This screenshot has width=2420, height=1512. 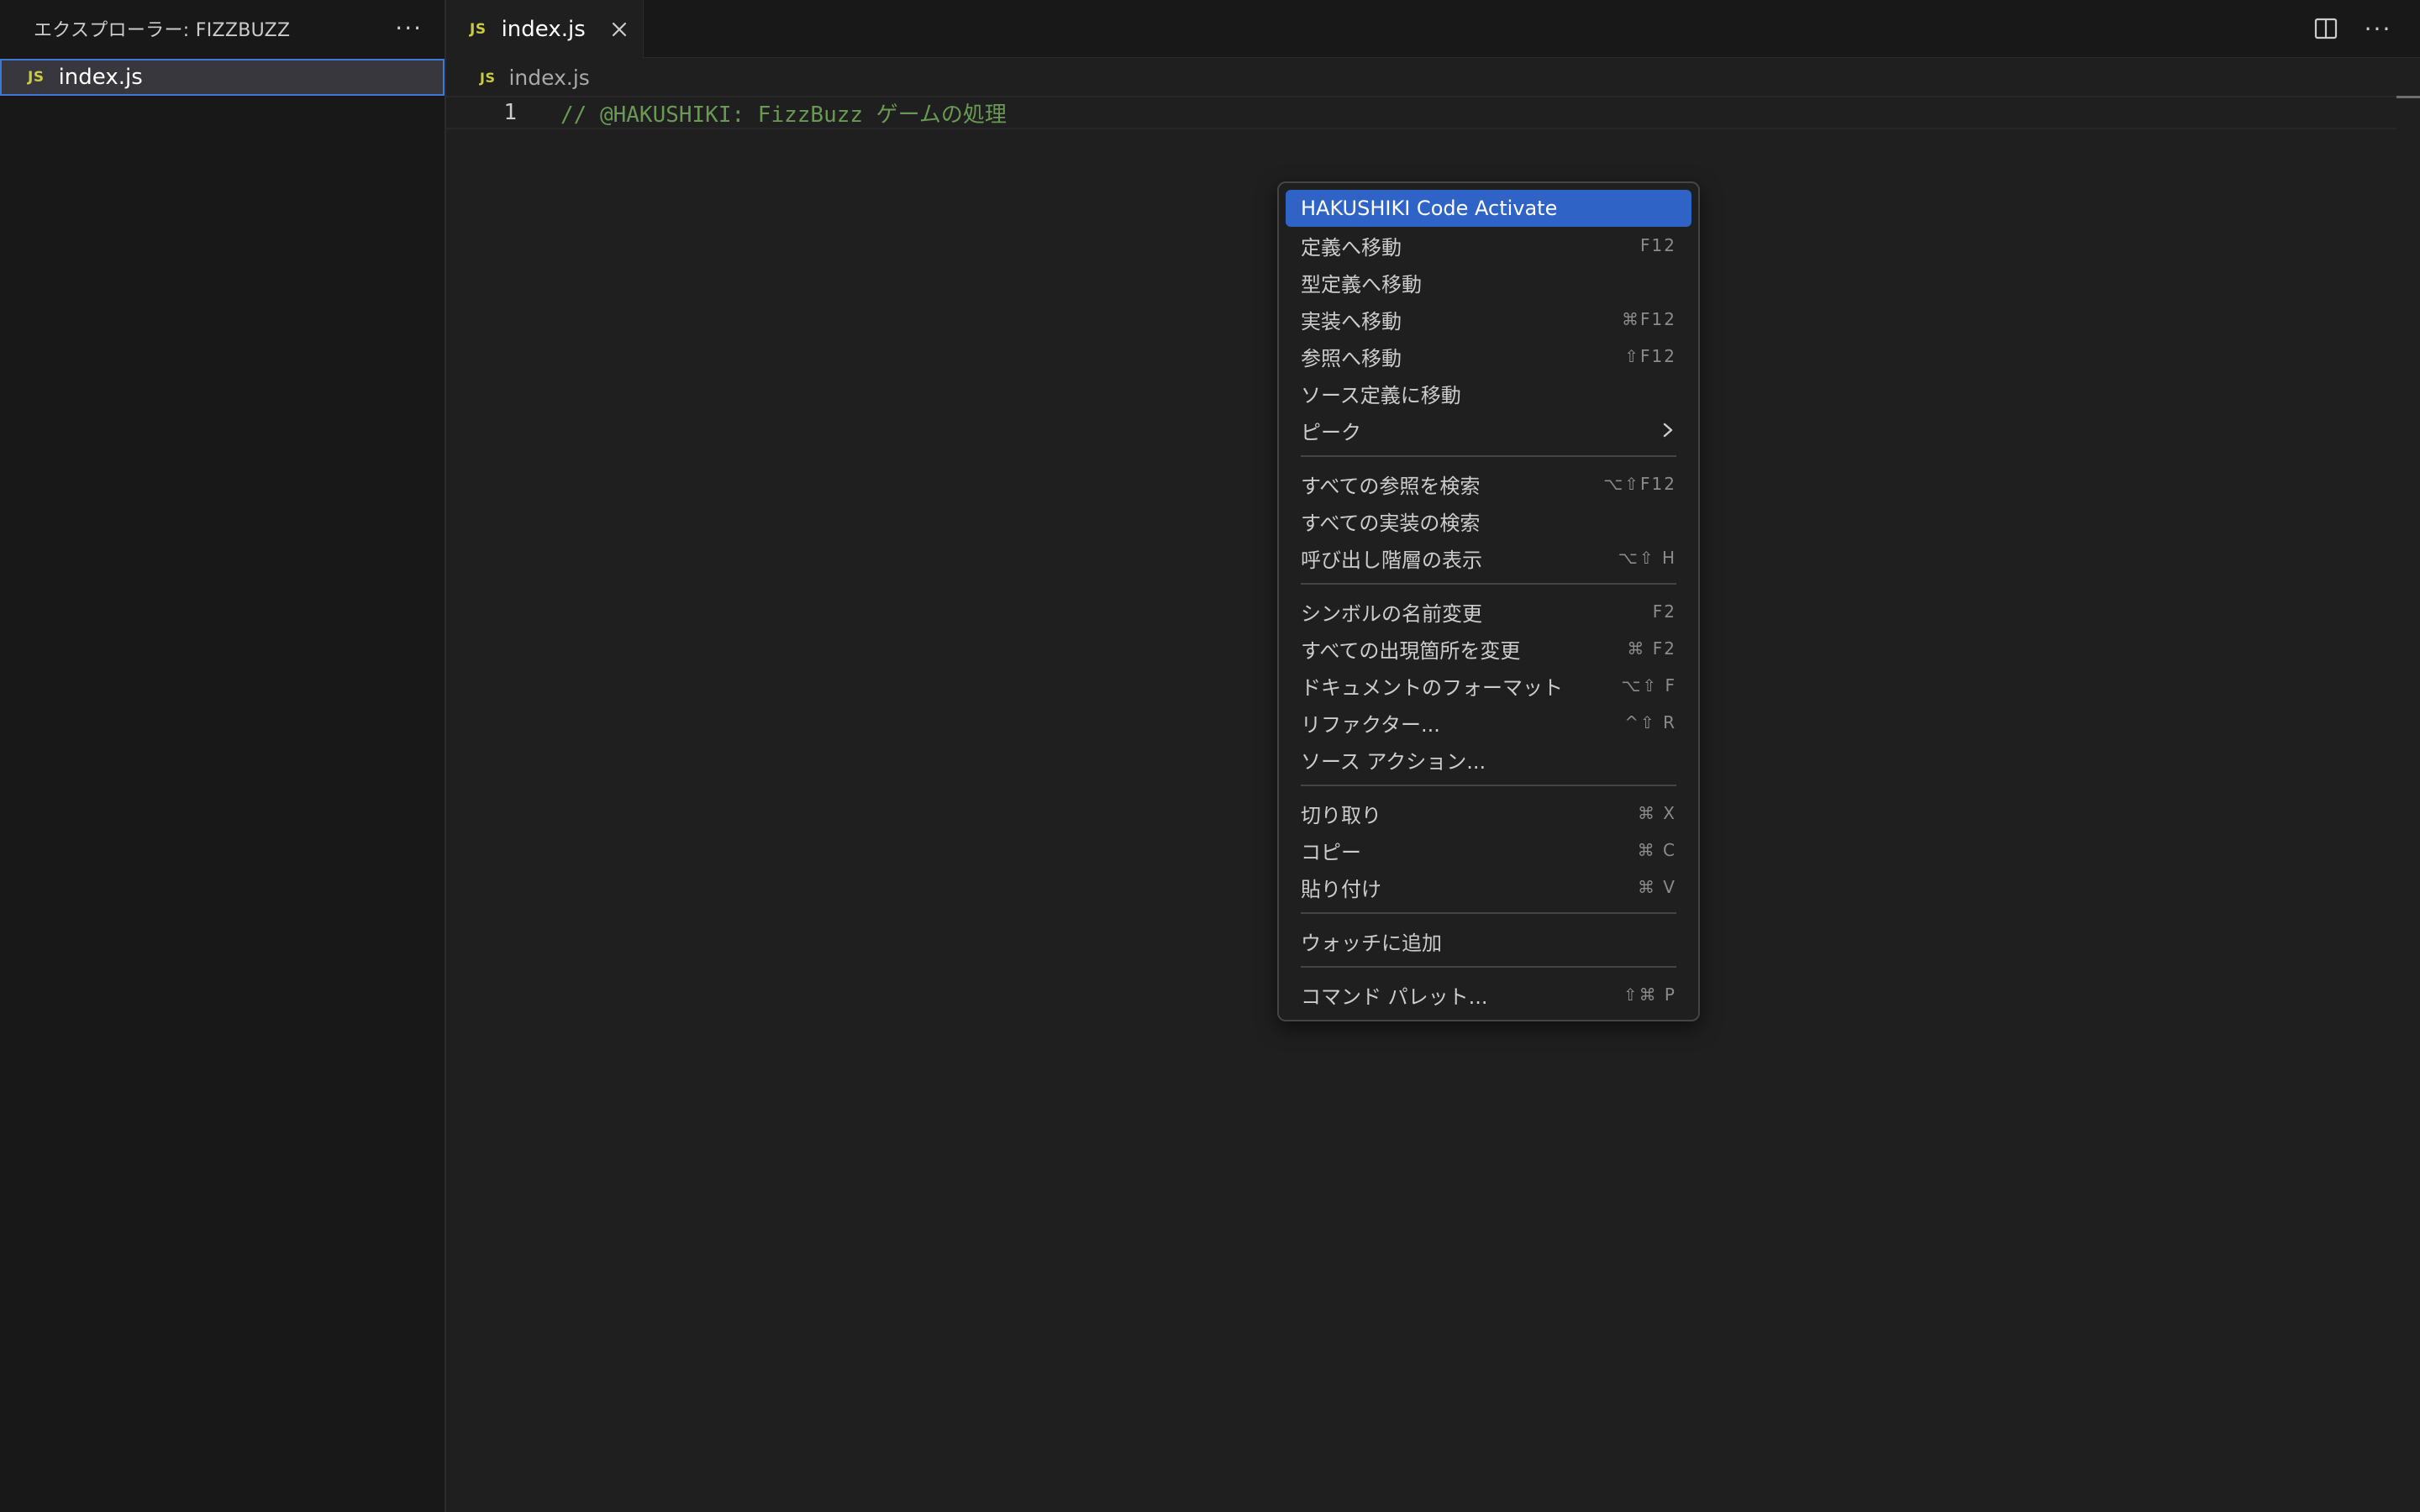 I want to click on menu-item-label: ソース定義に移動, so click(x=1381, y=395).